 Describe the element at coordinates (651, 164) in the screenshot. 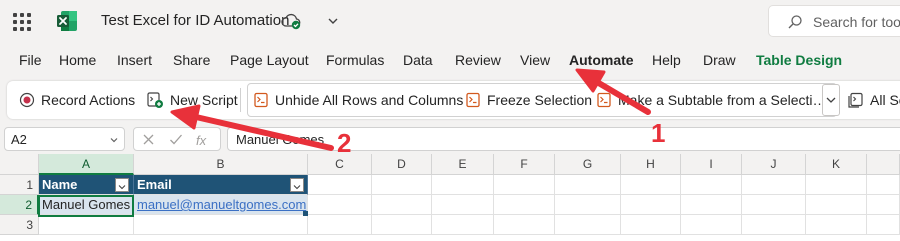

I see `column-header-h: H` at that location.